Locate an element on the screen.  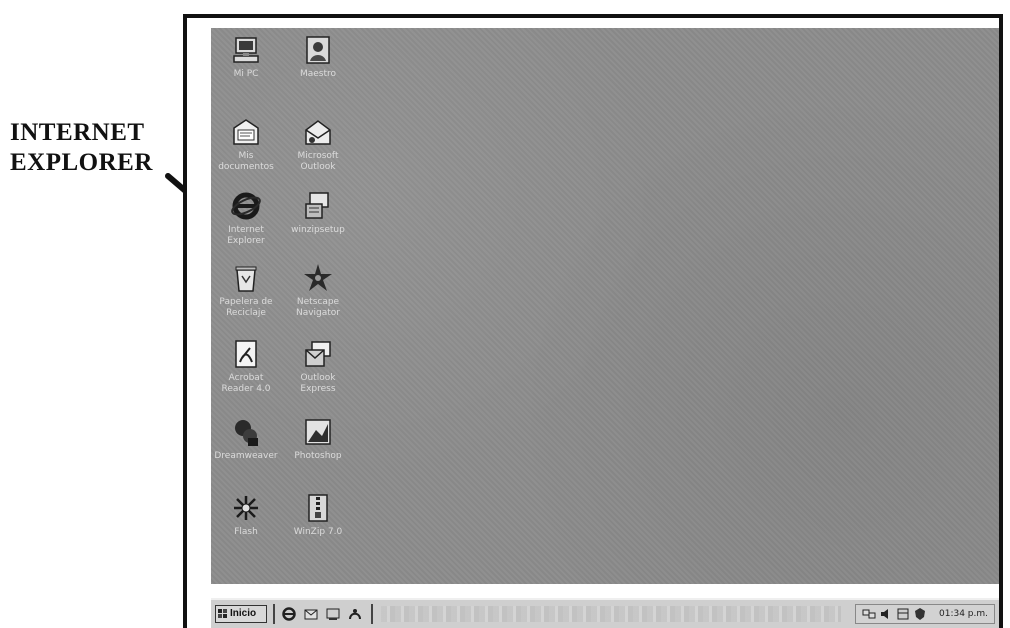
network-tray-icon is located at coordinates (869, 614).